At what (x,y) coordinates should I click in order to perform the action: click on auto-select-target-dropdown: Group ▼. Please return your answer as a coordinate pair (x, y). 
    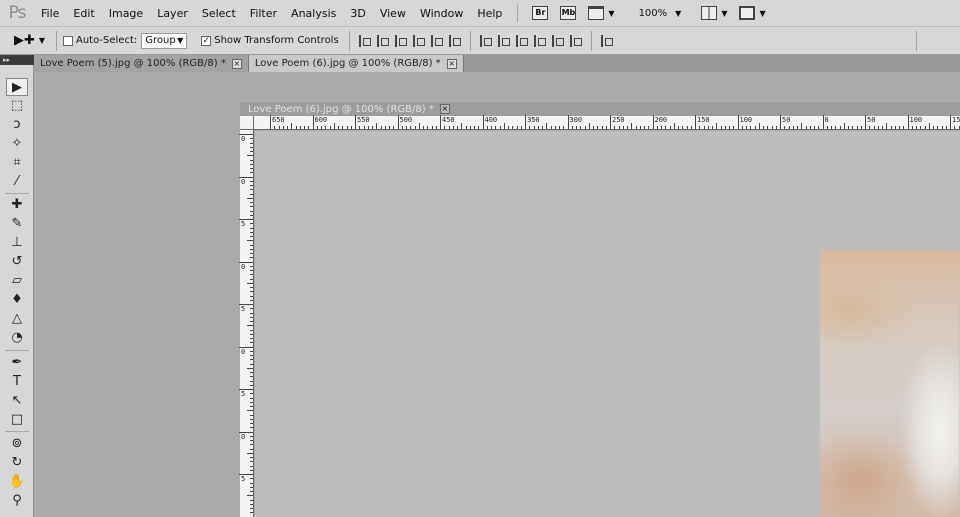
    Looking at the image, I should click on (164, 40).